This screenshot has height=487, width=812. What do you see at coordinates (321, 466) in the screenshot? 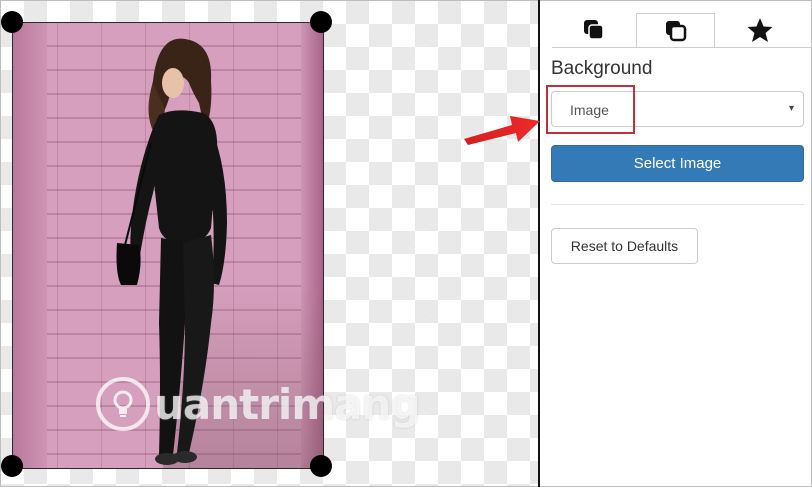
I see `resize-handle-bottom-right` at bounding box center [321, 466].